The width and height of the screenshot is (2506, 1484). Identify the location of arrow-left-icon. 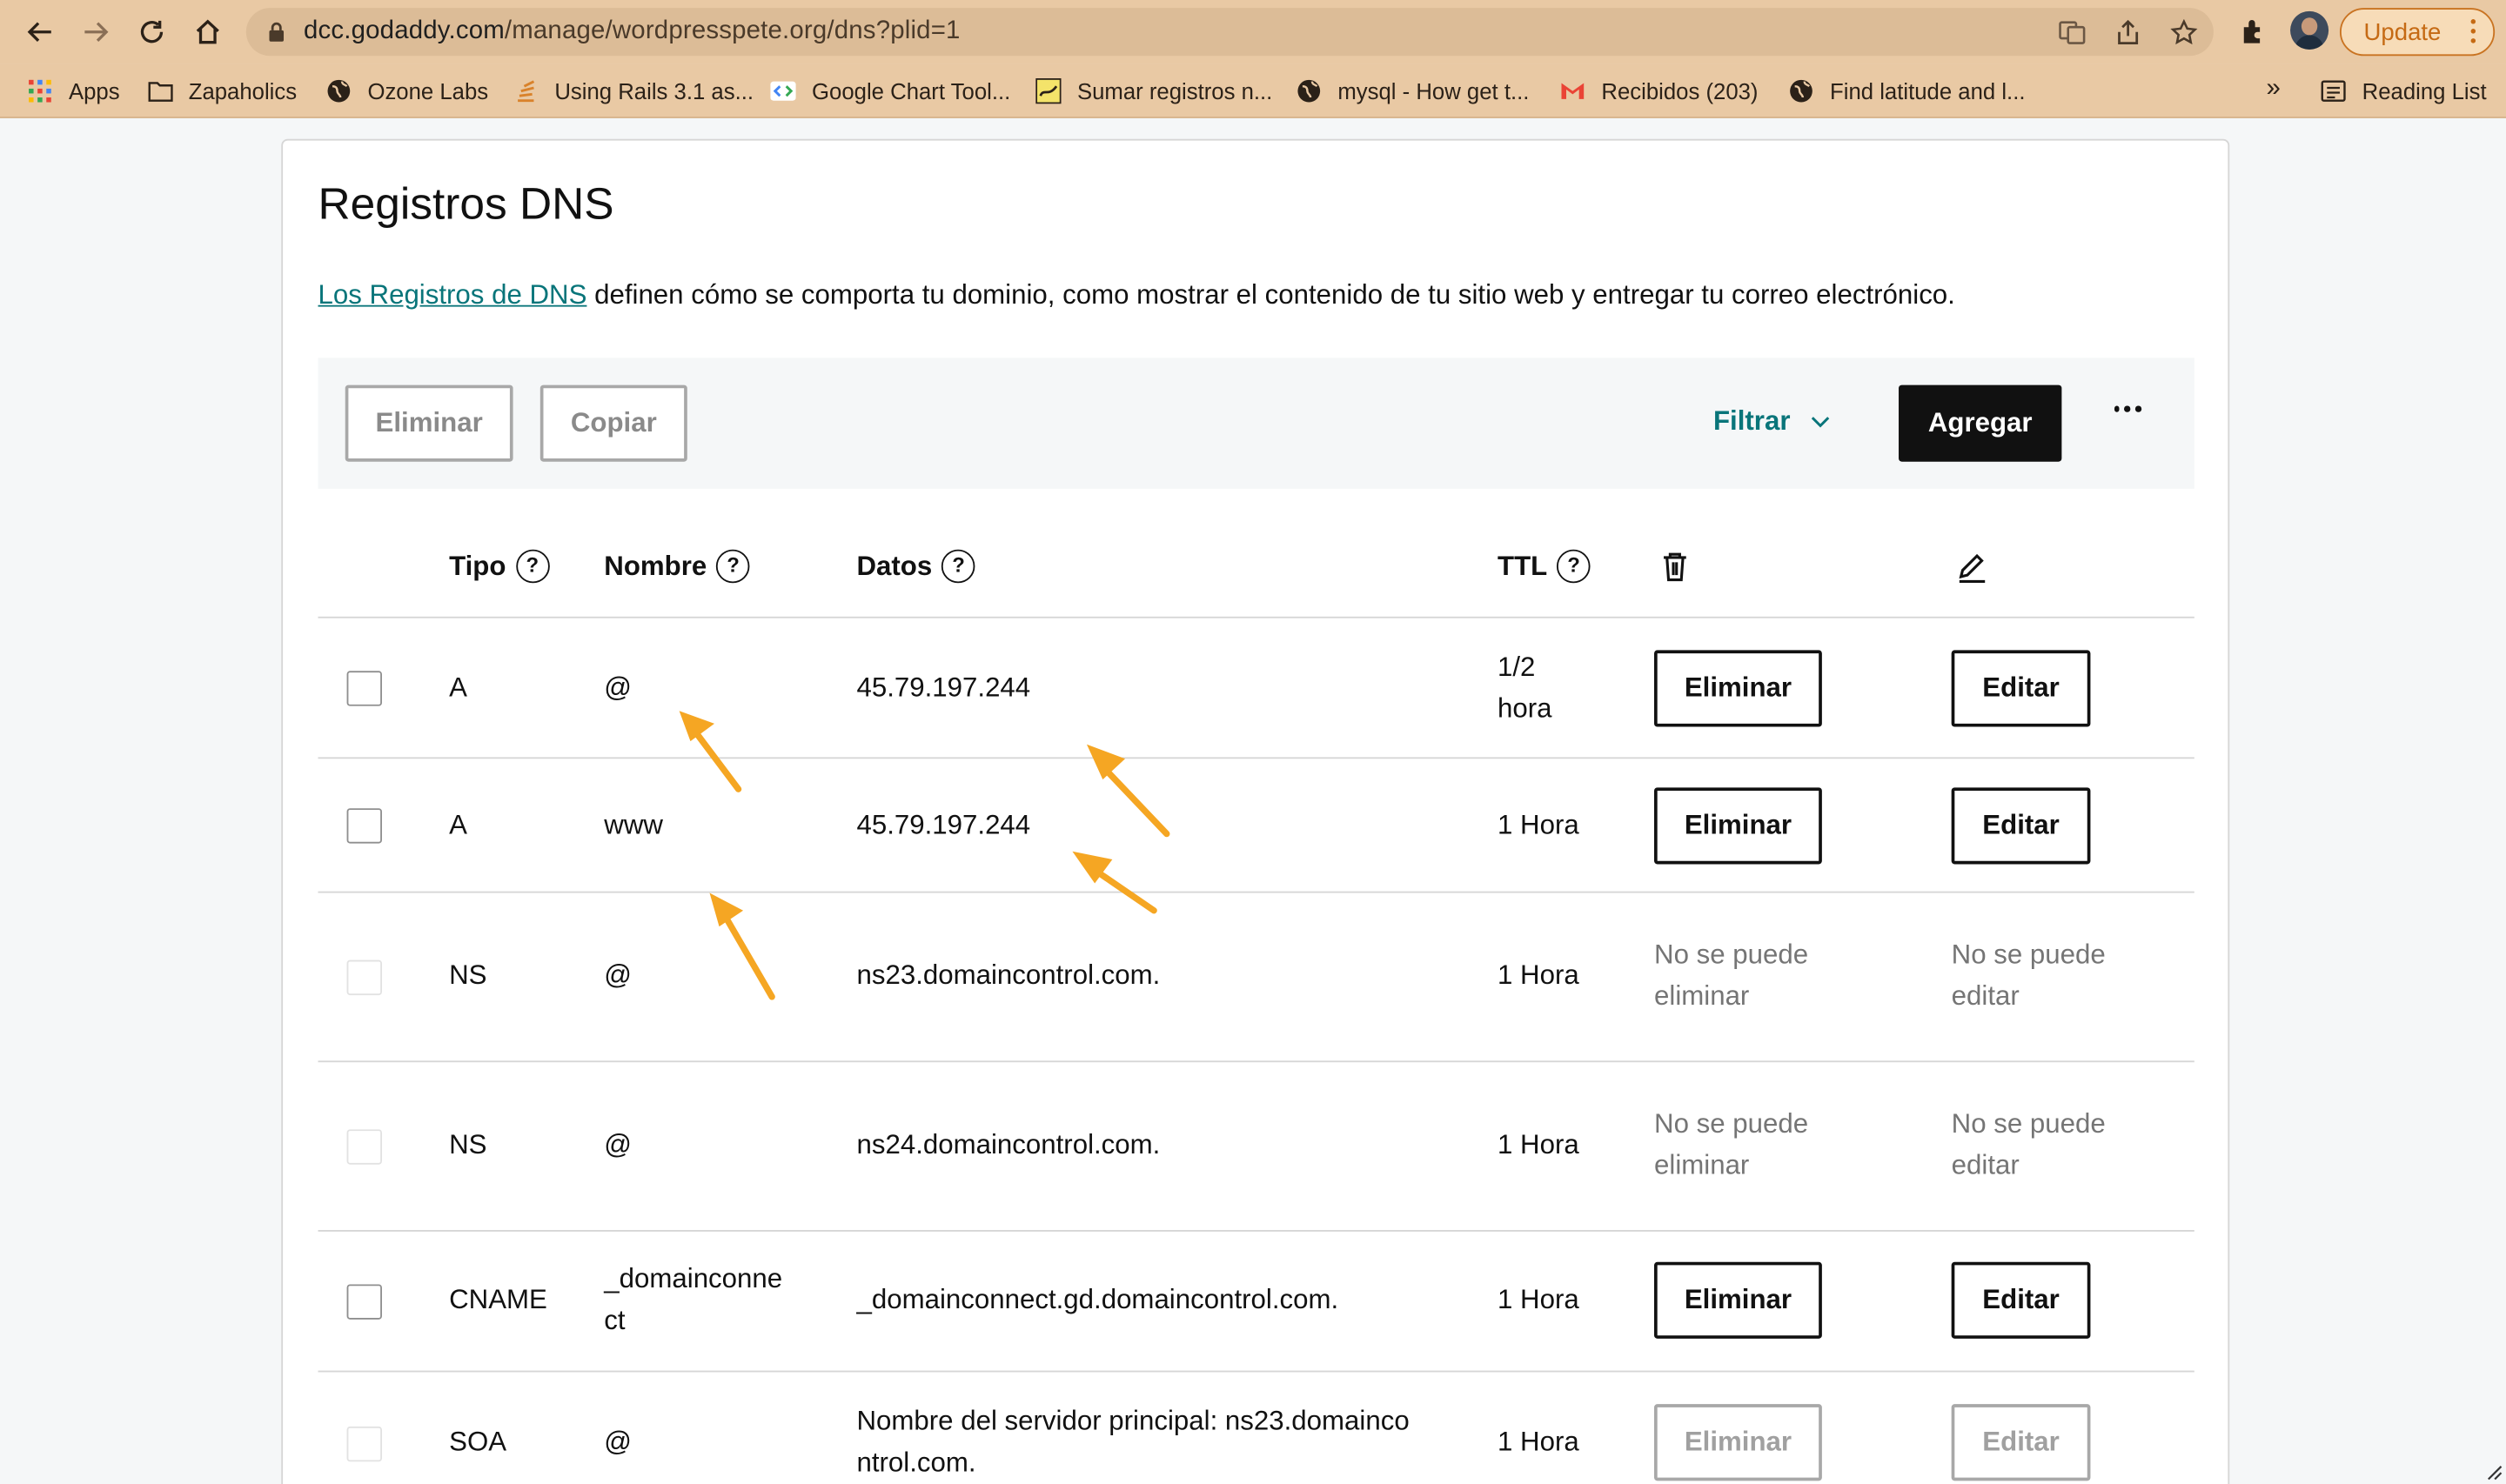
(39, 32).